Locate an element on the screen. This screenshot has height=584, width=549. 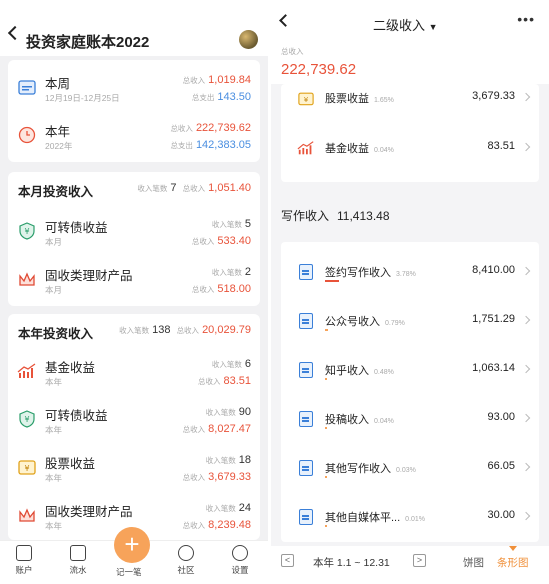
nav-label: 社区 is located at coordinates (186, 570).